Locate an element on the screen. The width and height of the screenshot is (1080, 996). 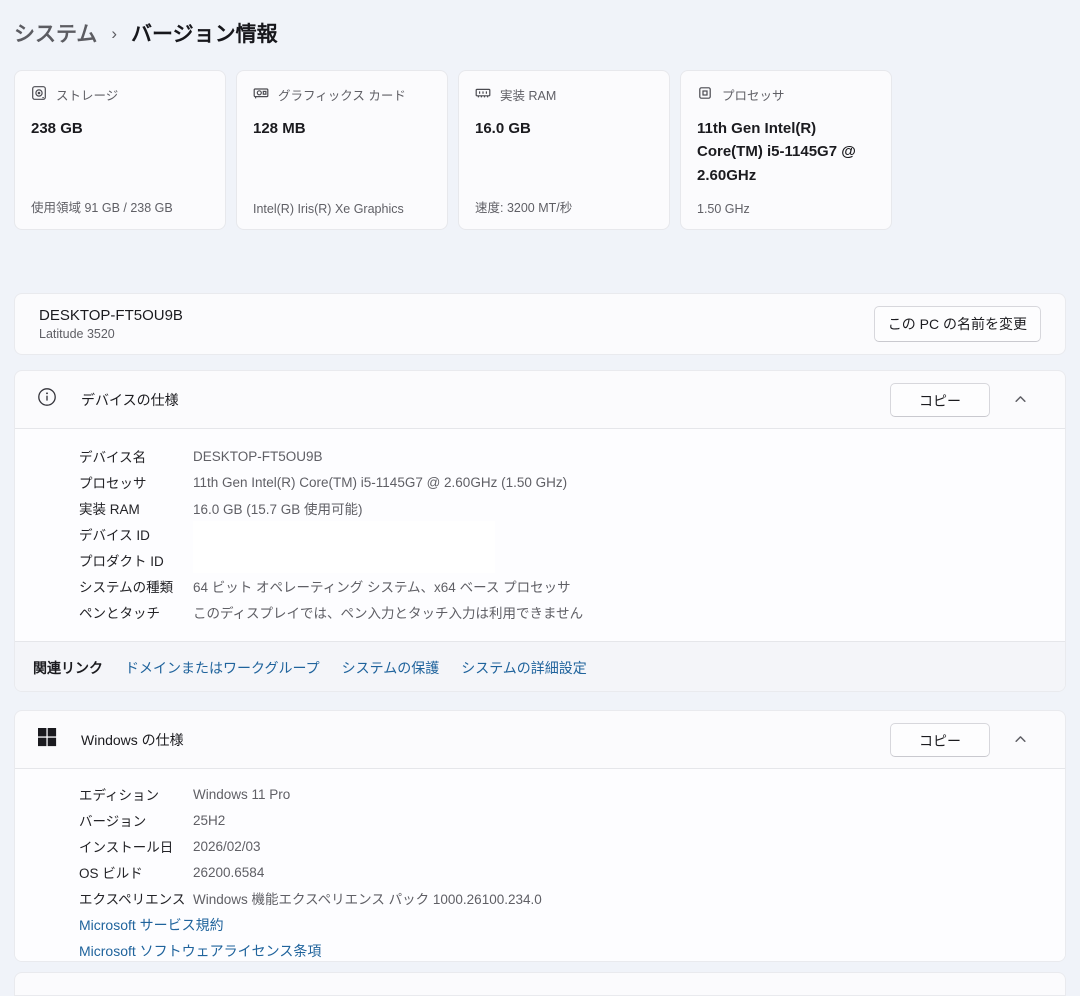
device-name: DESKTOP-FT5OU9B is located at coordinates (111, 315).